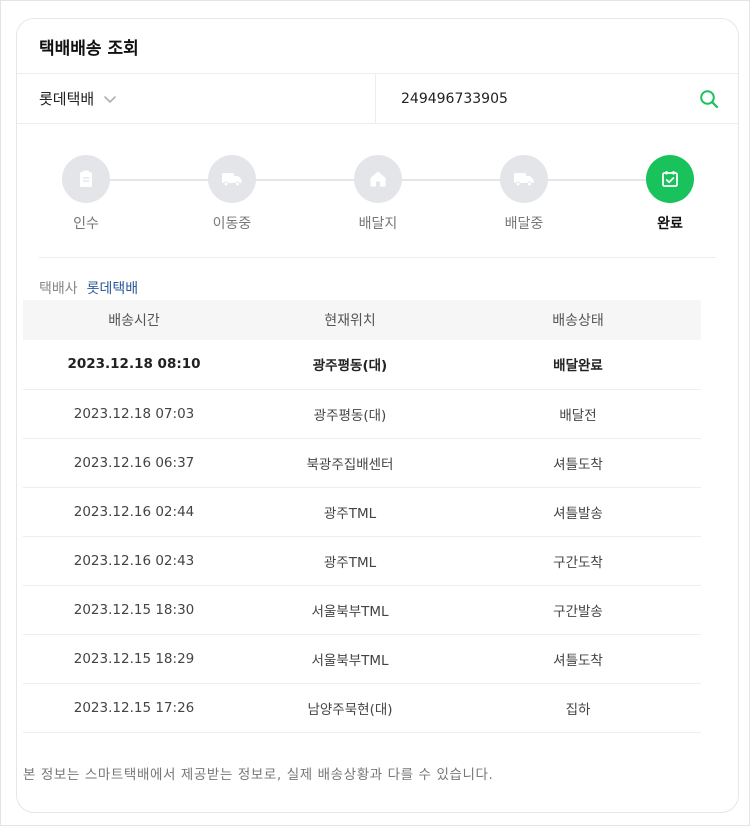 Image resolution: width=750 pixels, height=826 pixels. I want to click on card-title: 택배배송 조회, so click(89, 48).